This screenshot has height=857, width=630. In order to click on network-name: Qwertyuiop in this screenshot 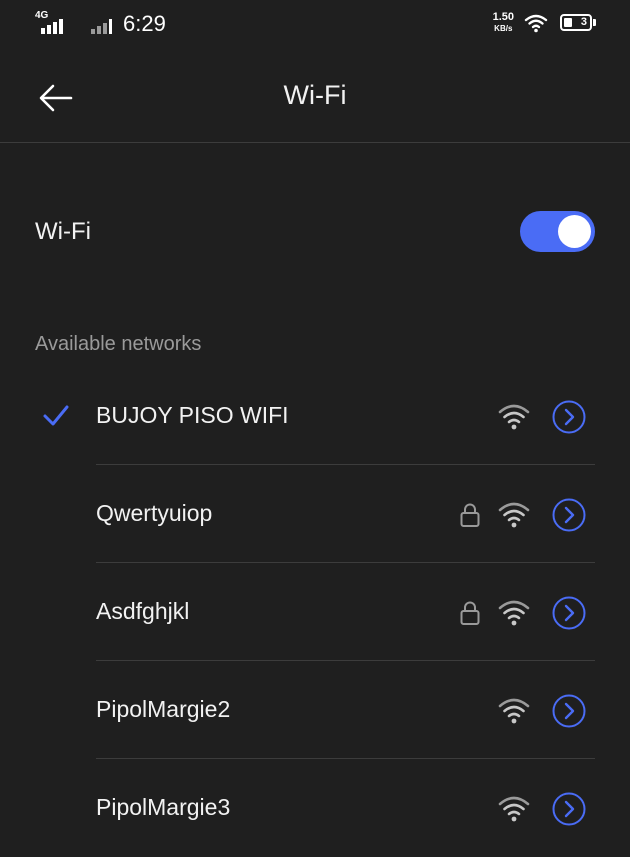, I will do `click(154, 513)`.